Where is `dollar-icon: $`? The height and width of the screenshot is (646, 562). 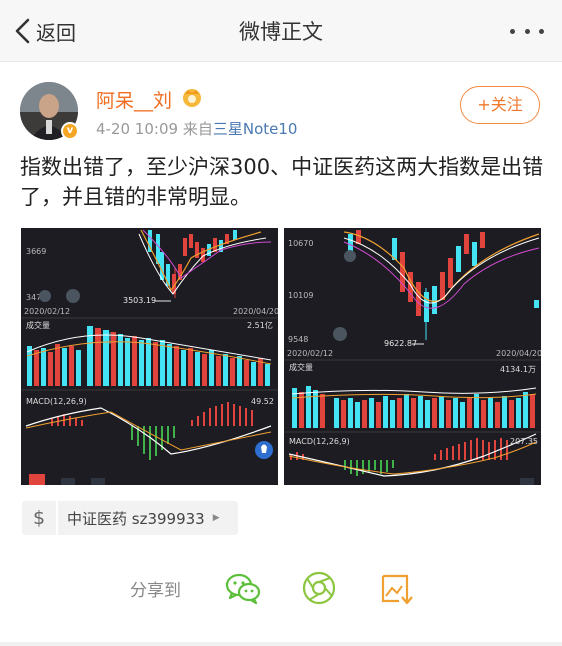 dollar-icon: $ is located at coordinates (40, 518).